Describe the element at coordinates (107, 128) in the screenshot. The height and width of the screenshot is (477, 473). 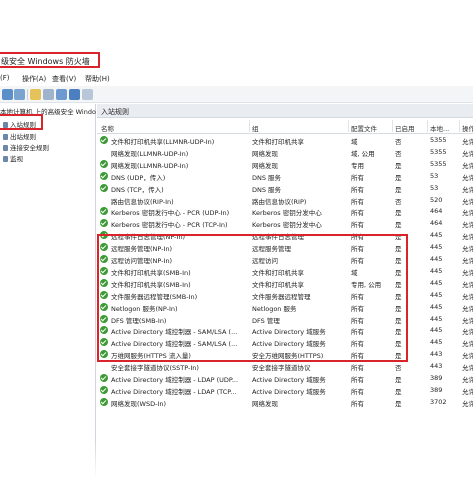
I see `column-name: 名称` at that location.